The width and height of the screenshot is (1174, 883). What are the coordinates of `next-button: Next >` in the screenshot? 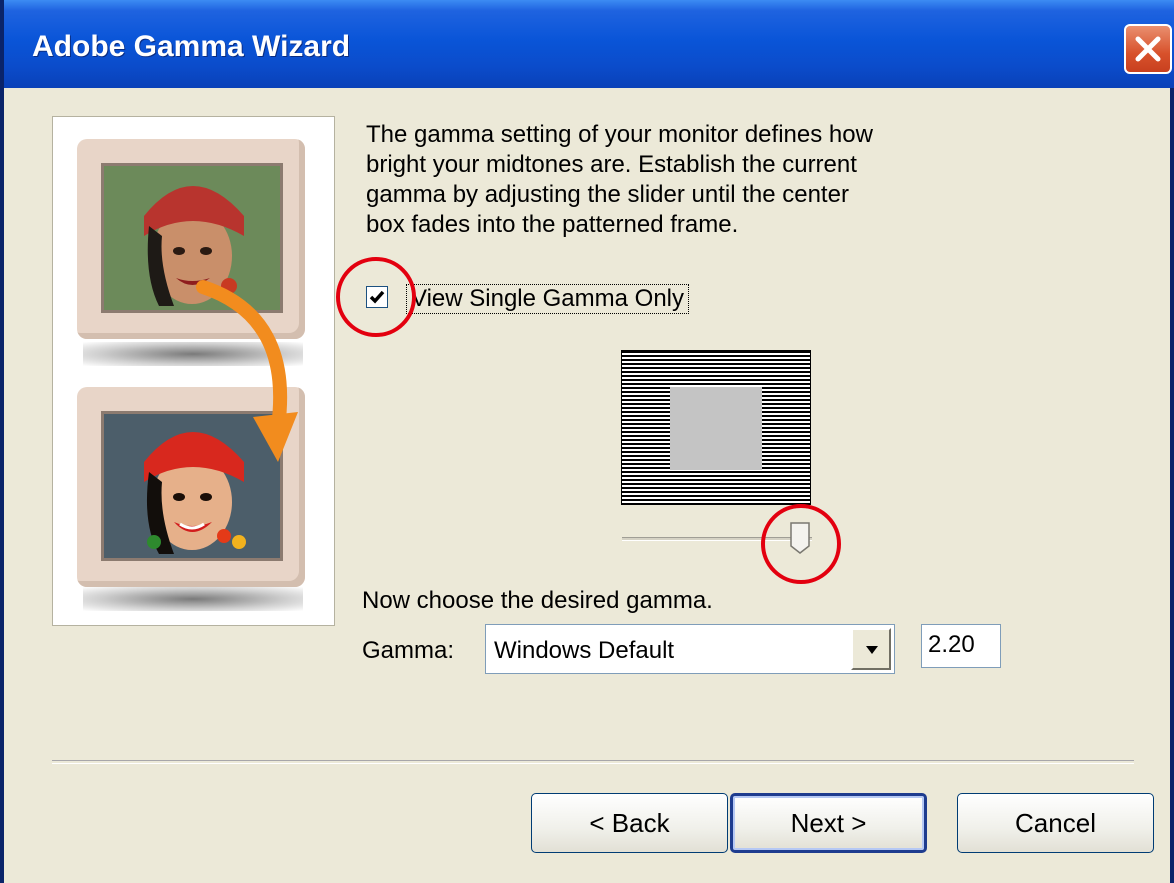 It's located at (828, 823).